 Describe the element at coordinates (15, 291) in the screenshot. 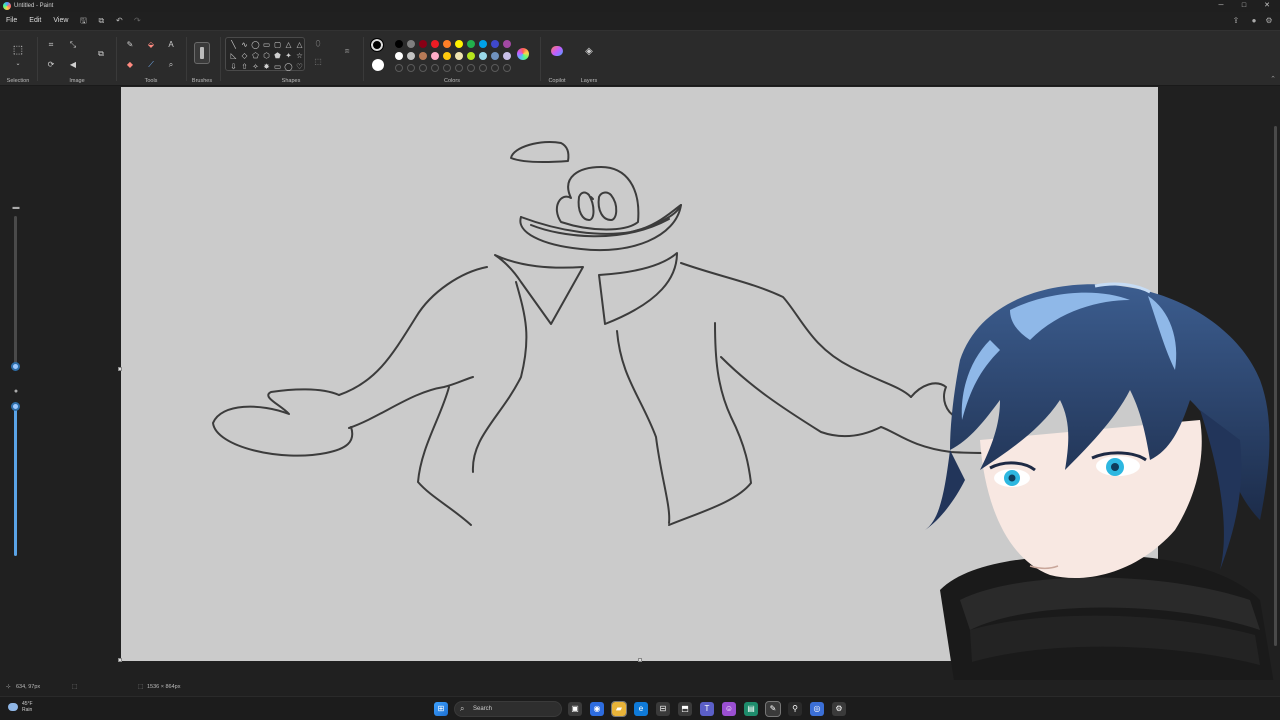

I see `brush-size-slider` at that location.